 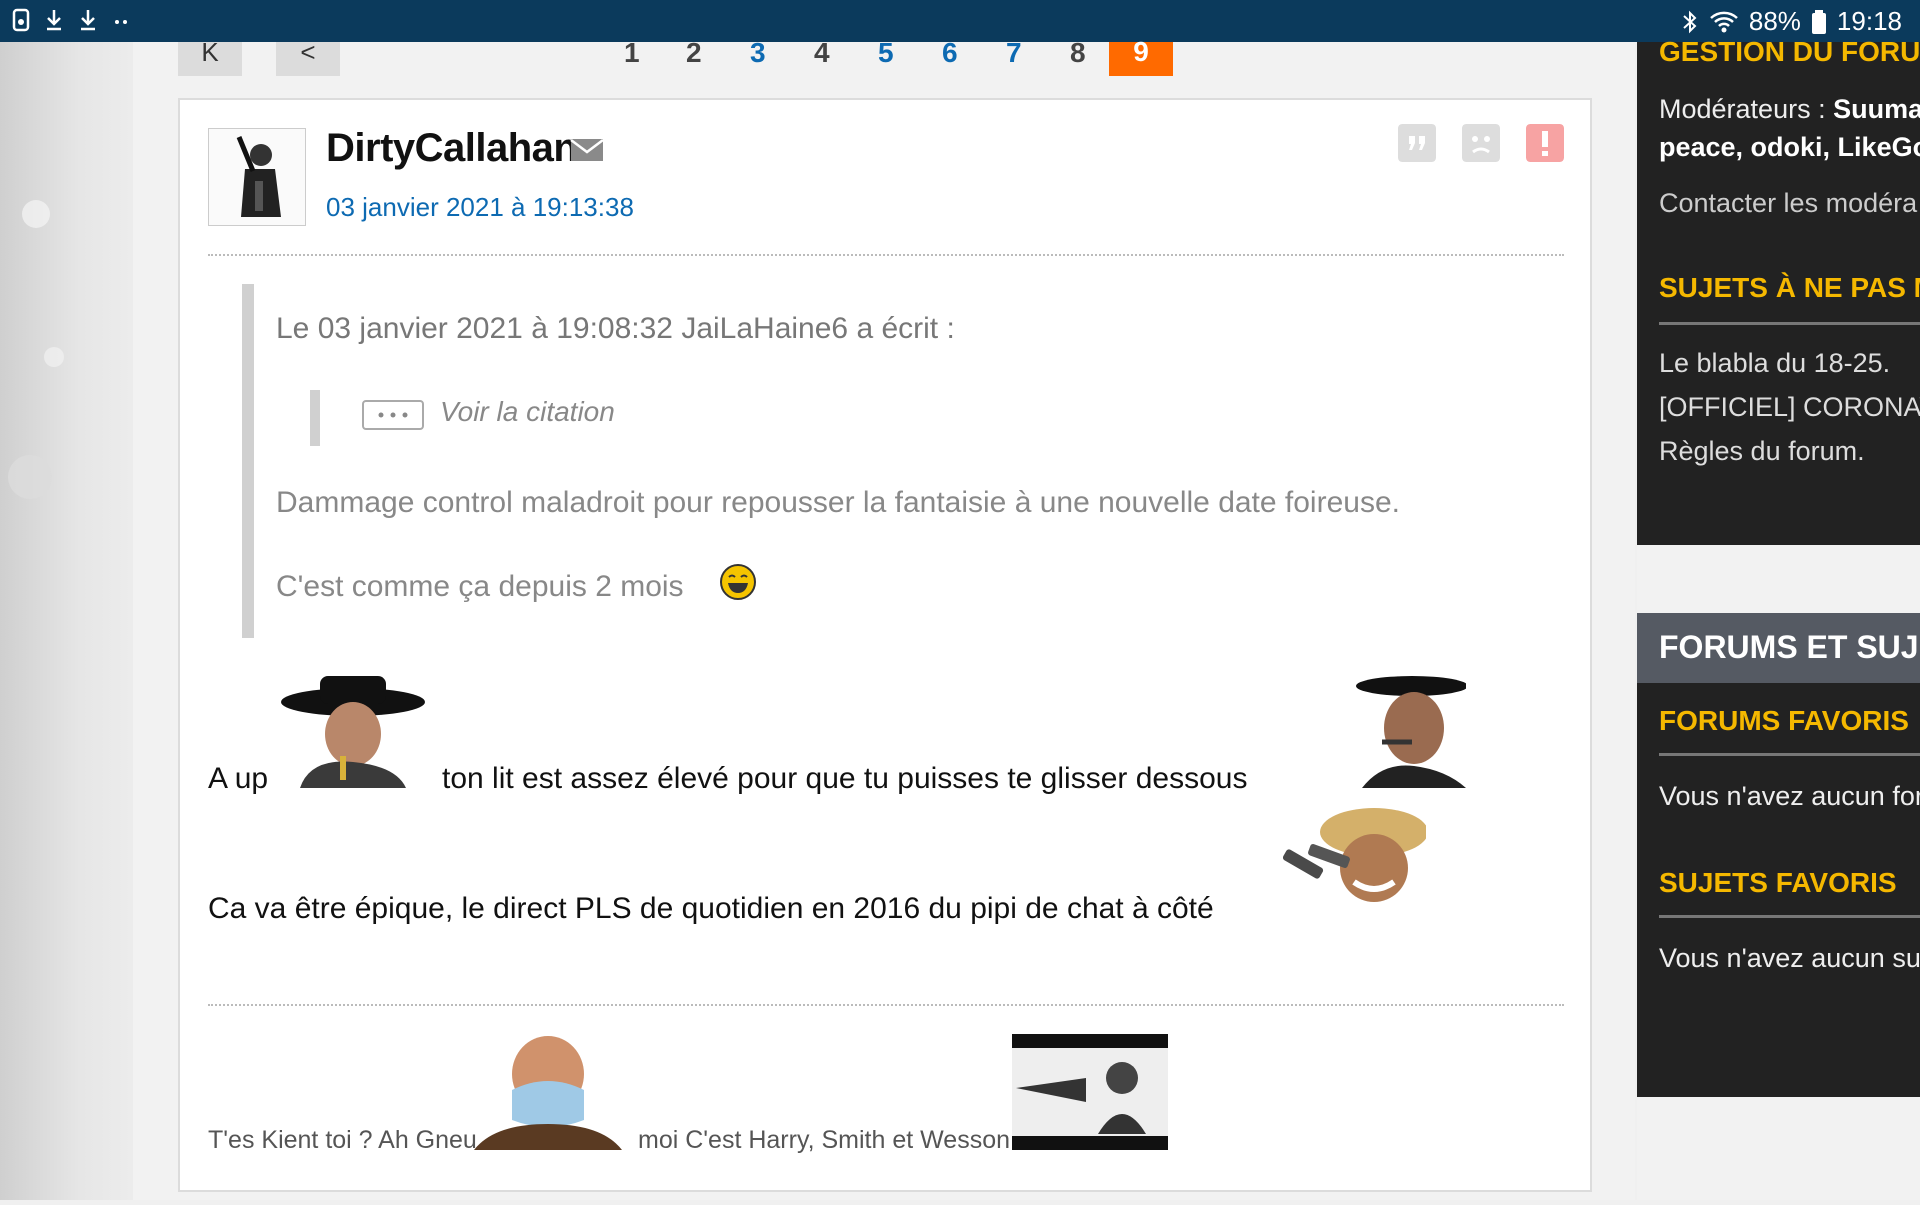 What do you see at coordinates (1789, 407) in the screenshot?
I see `topic-link: [OFFICIEL] CORONAV` at bounding box center [1789, 407].